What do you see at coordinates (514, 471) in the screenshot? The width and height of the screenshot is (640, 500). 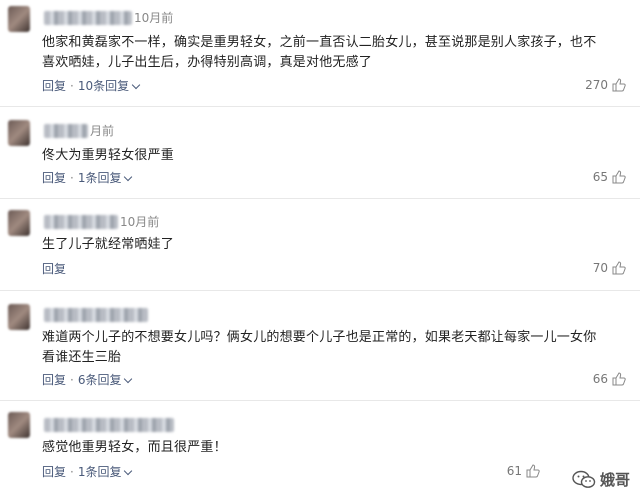 I see `like-count: 61` at bounding box center [514, 471].